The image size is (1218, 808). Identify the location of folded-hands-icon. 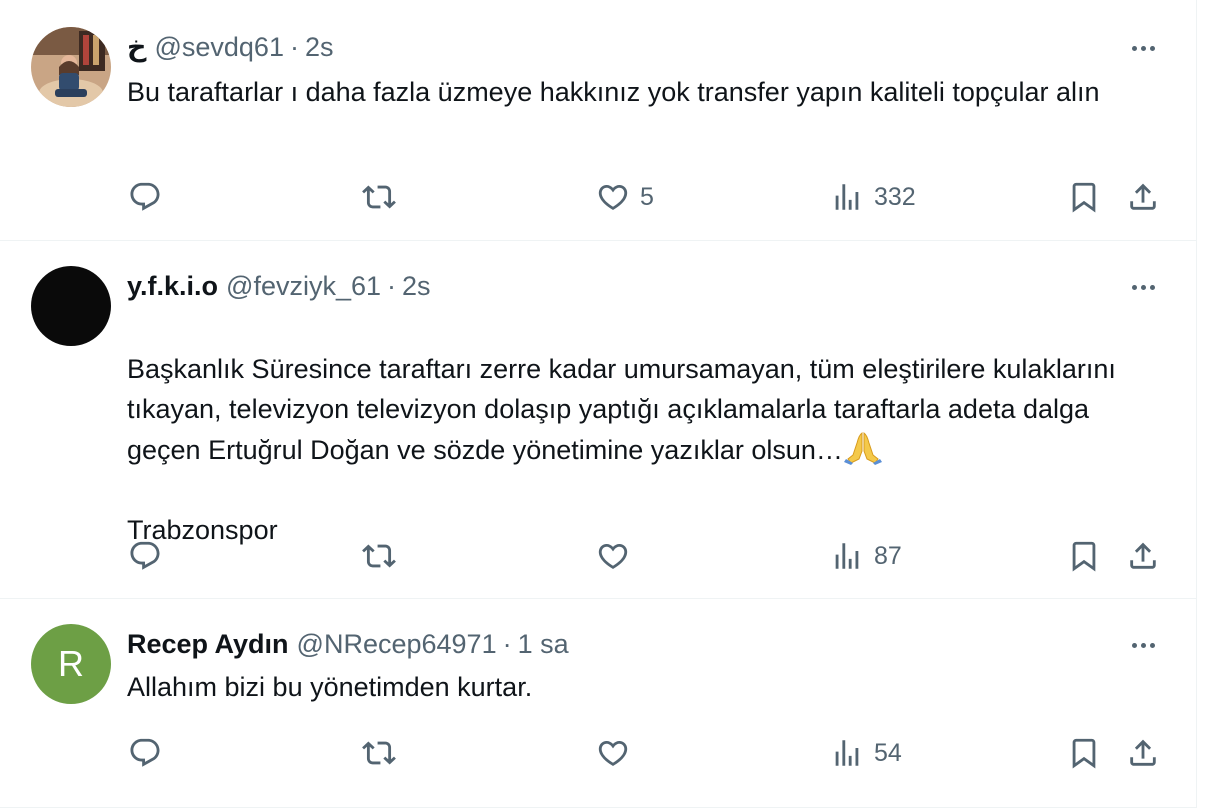
(862, 448).